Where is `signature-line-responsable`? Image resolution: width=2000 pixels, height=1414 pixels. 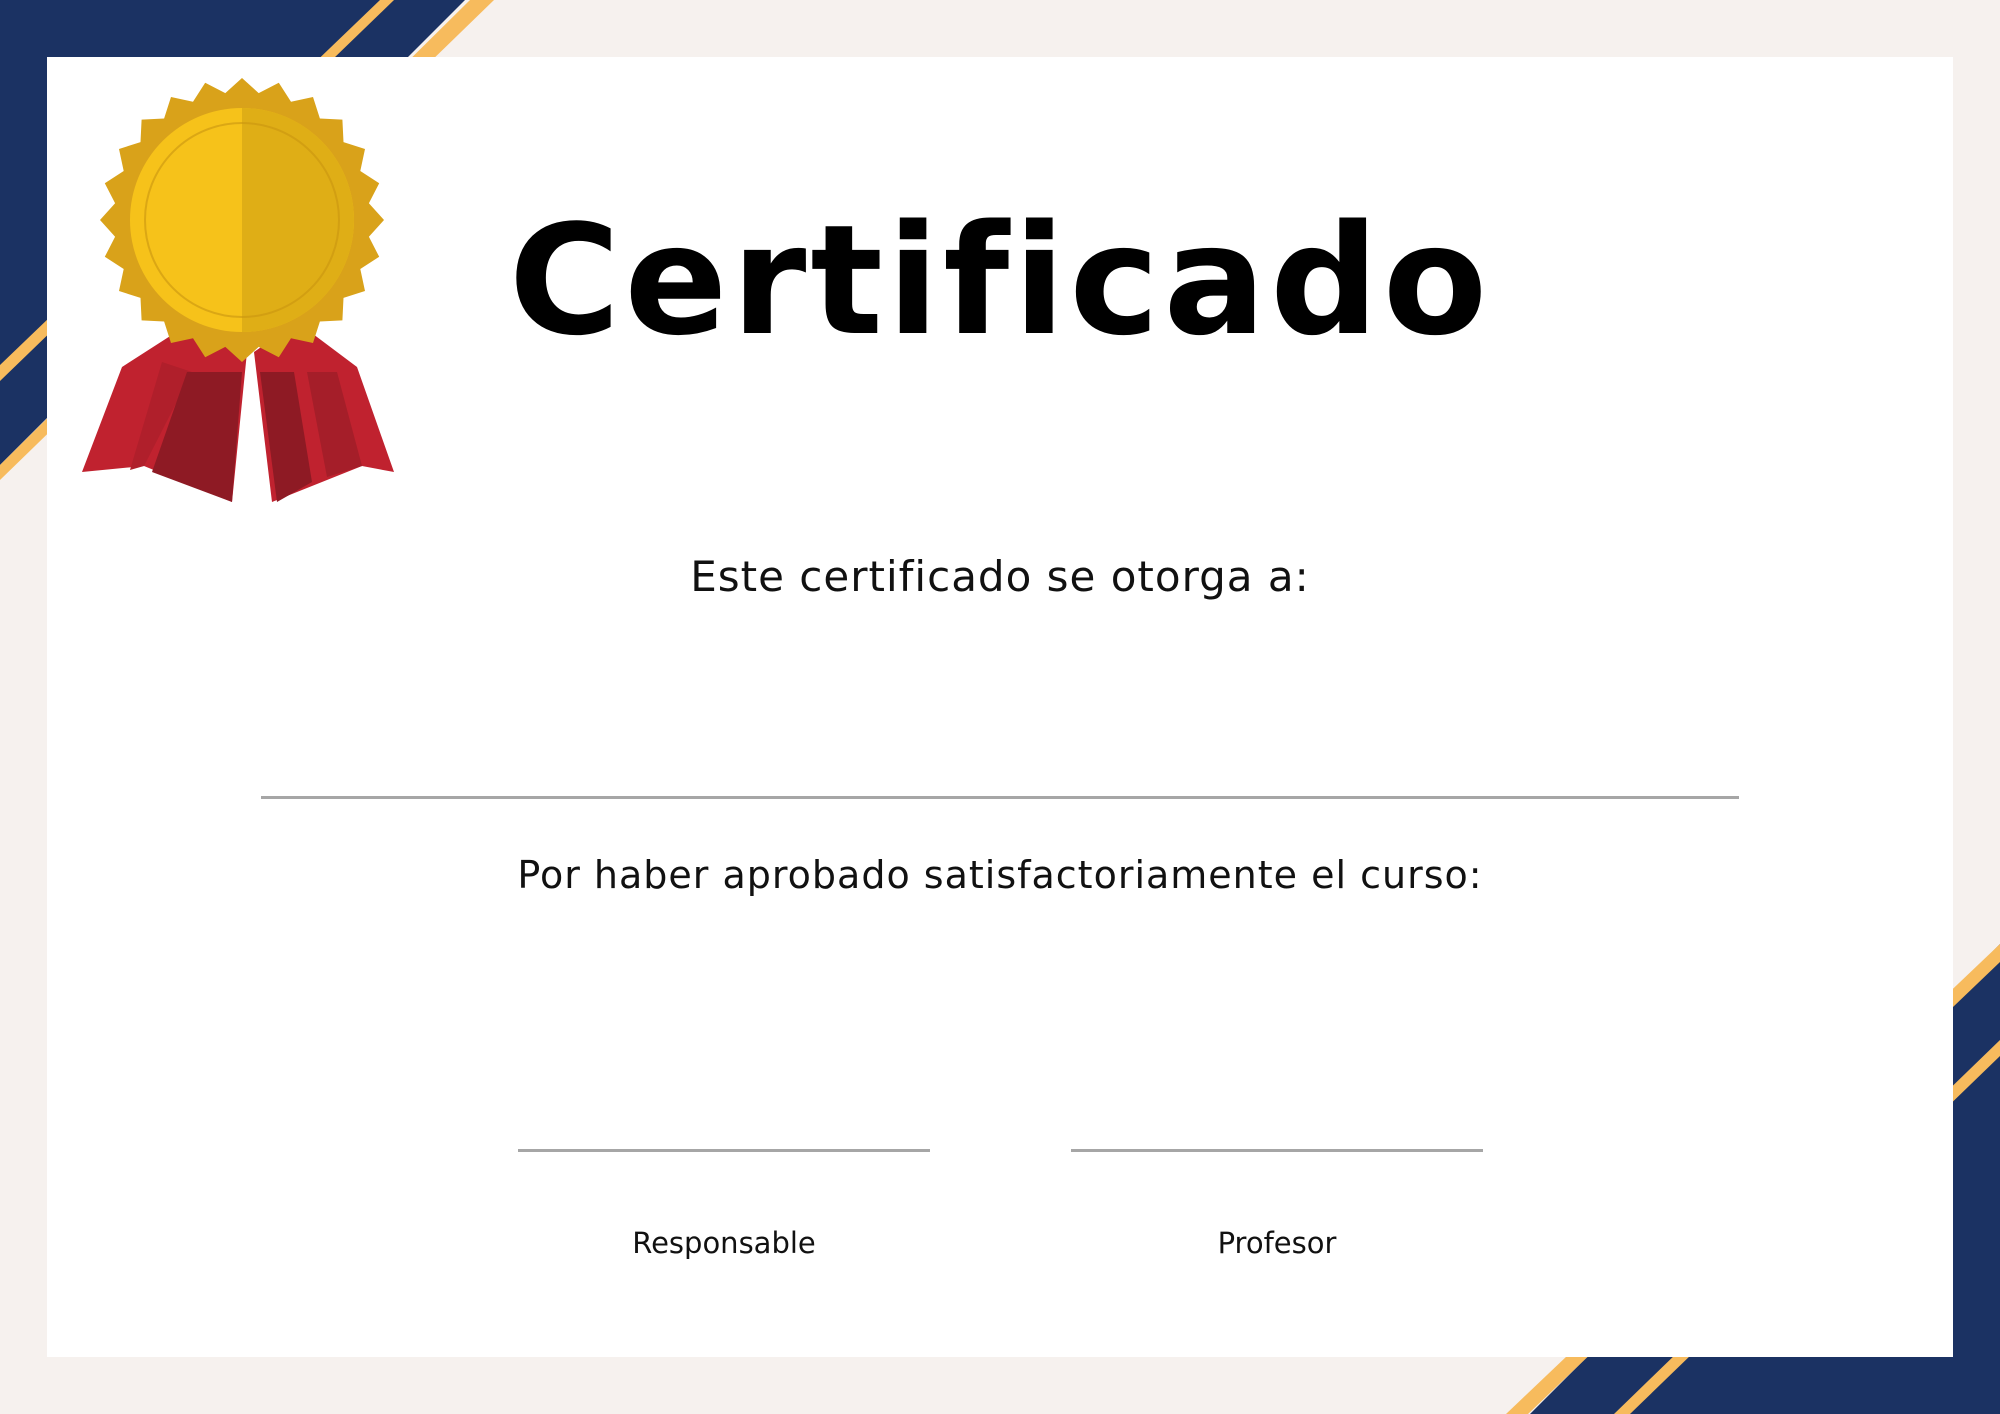
signature-line-responsable is located at coordinates (724, 1150).